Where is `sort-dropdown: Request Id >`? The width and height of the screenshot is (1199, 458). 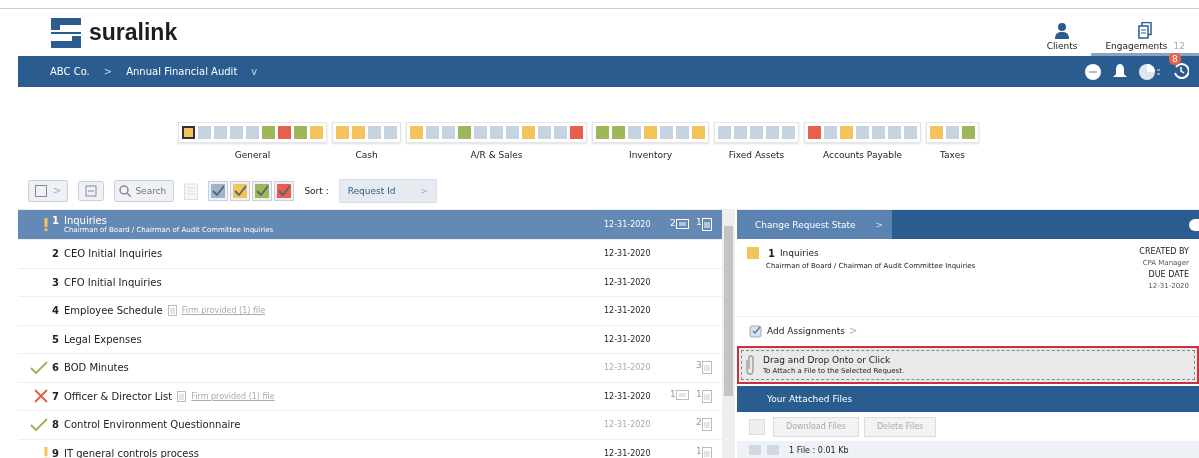 sort-dropdown: Request Id > is located at coordinates (387, 190).